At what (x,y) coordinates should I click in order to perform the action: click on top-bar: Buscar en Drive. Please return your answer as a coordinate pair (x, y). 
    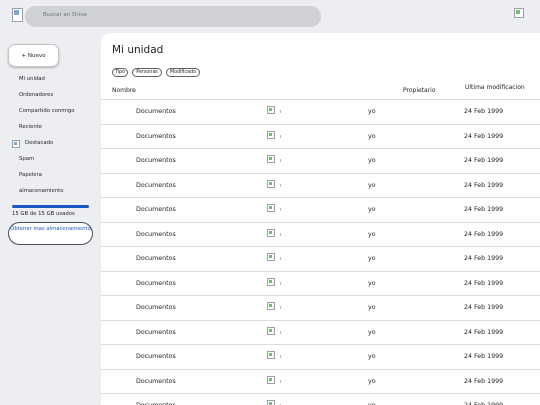
    Looking at the image, I should click on (270, 16).